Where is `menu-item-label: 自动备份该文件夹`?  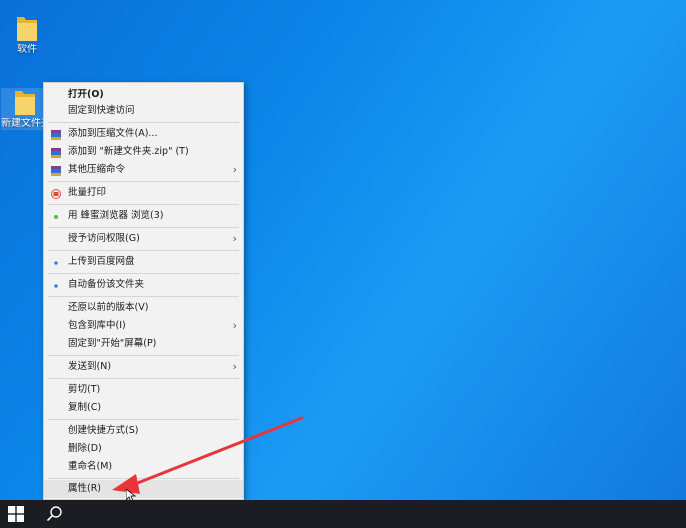 menu-item-label: 自动备份该文件夹 is located at coordinates (106, 284).